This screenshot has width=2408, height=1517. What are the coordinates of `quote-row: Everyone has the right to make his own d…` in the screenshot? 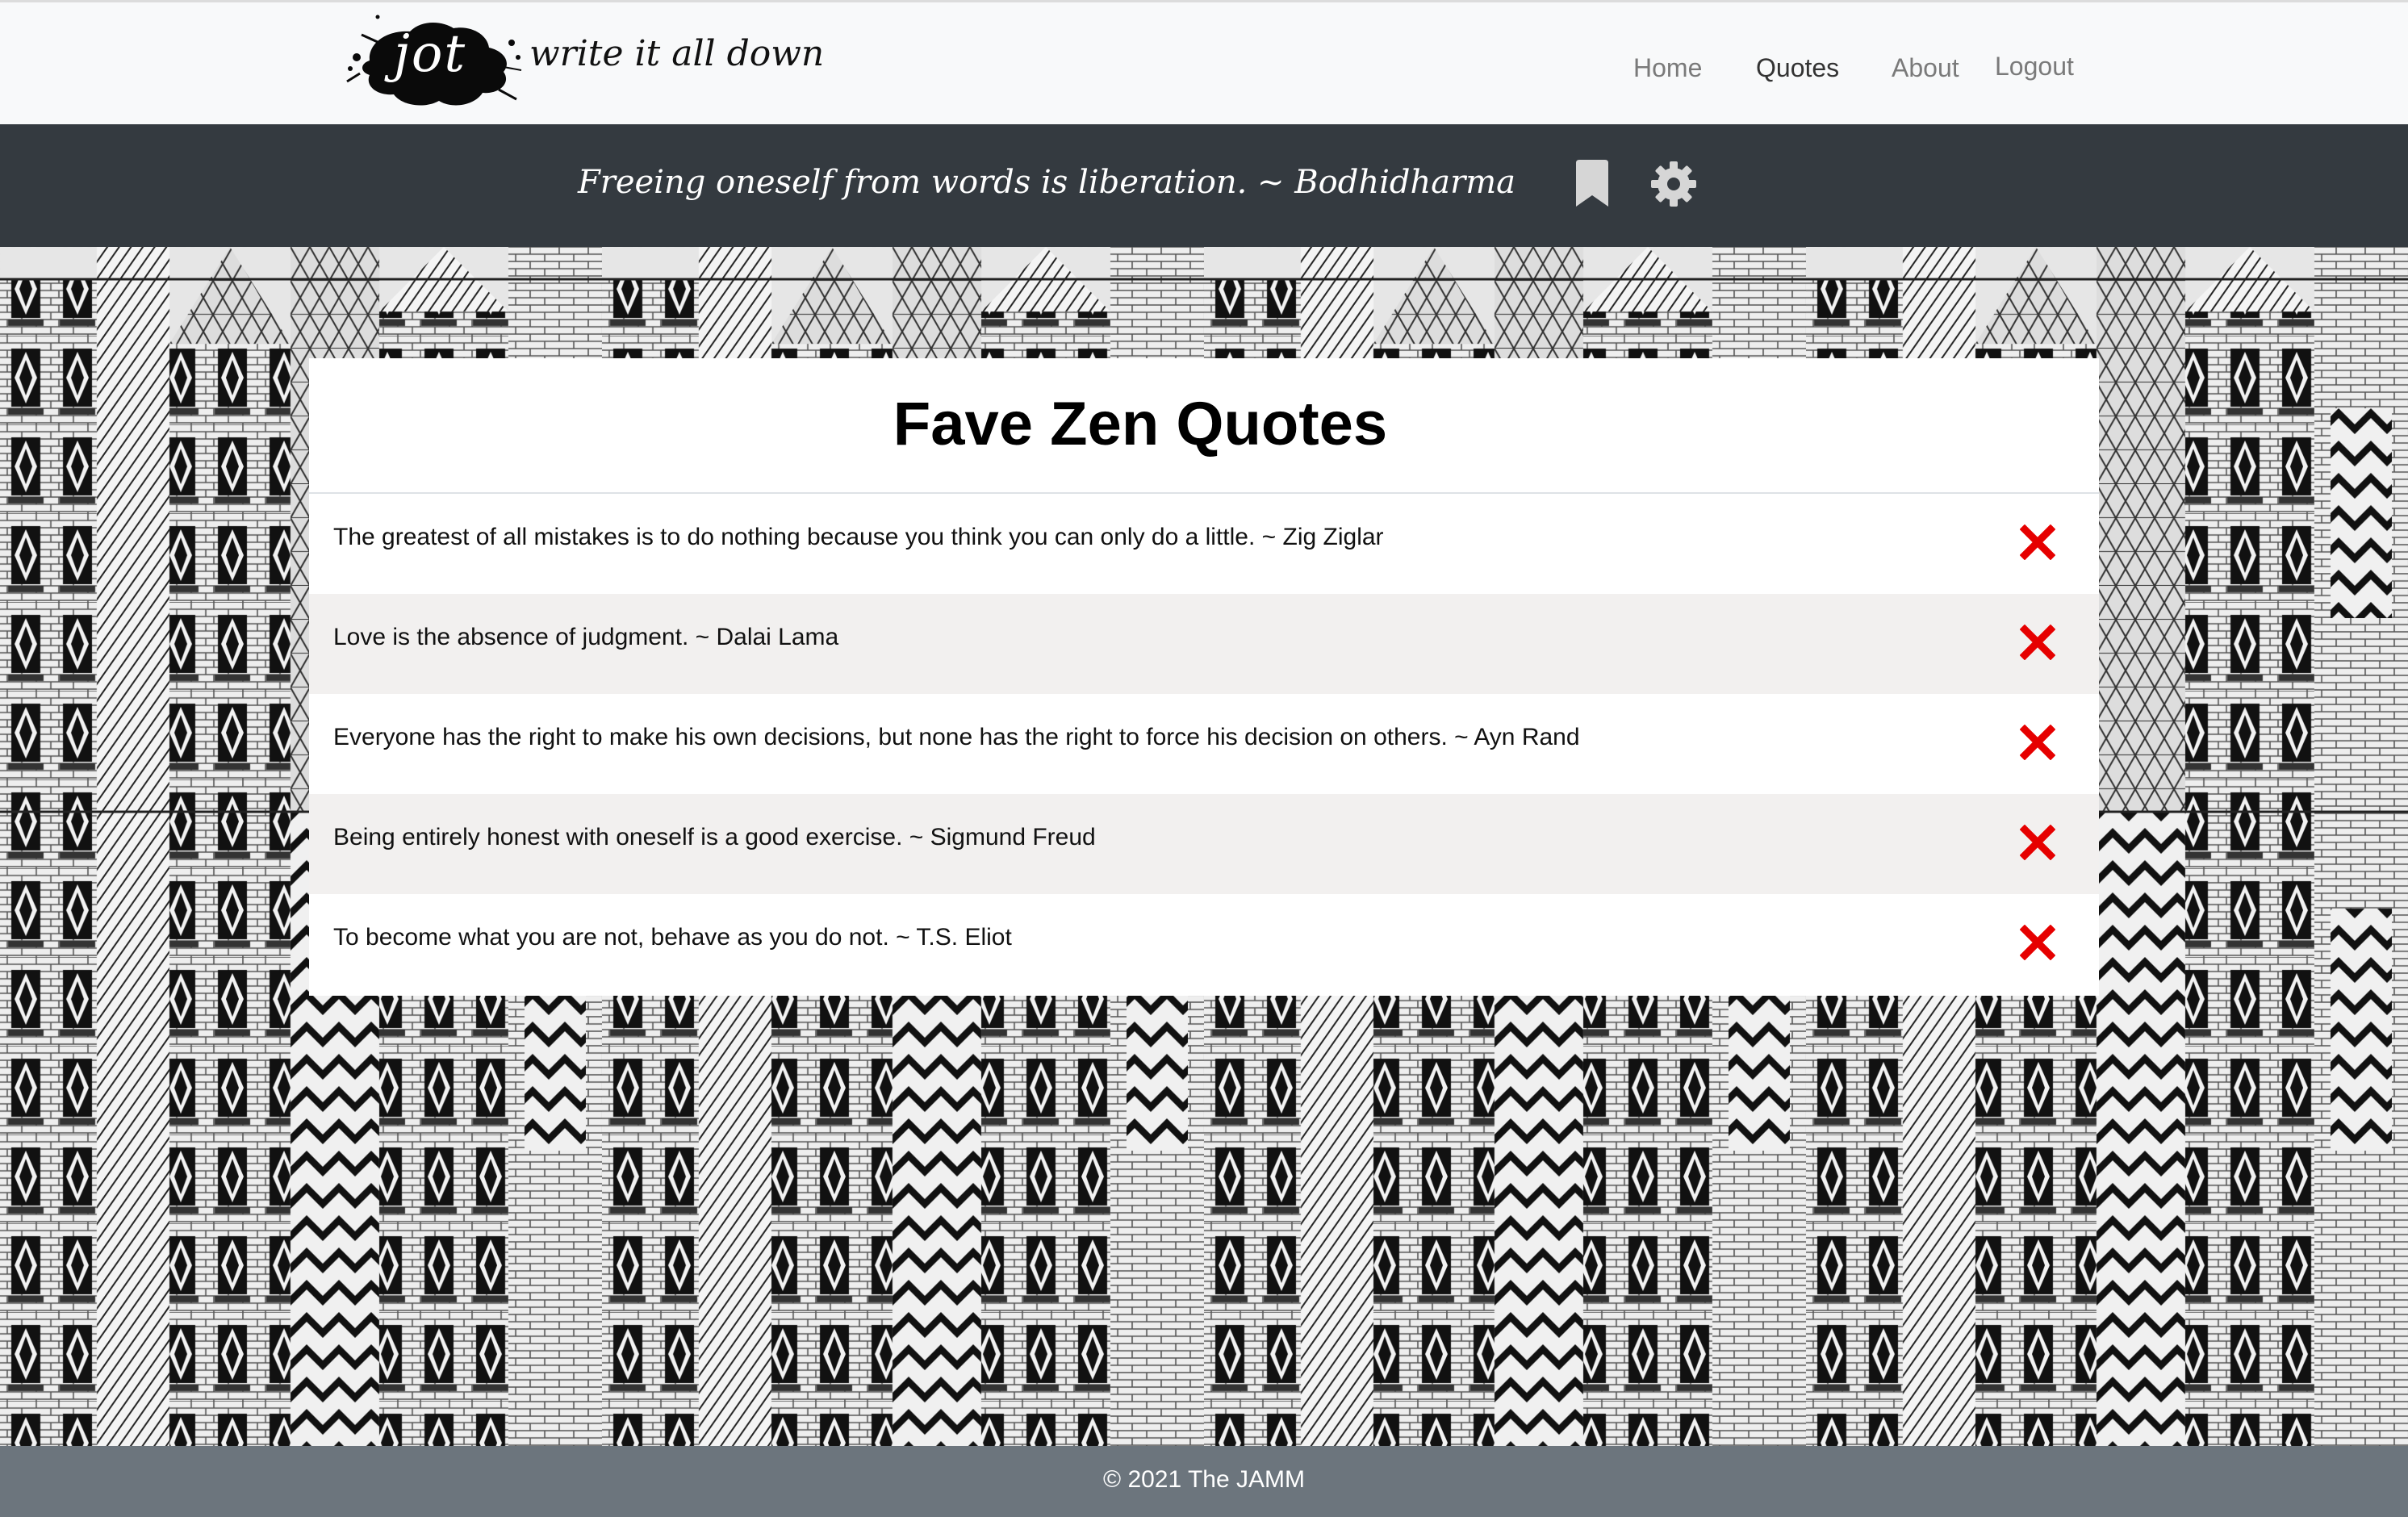 It's located at (1204, 744).